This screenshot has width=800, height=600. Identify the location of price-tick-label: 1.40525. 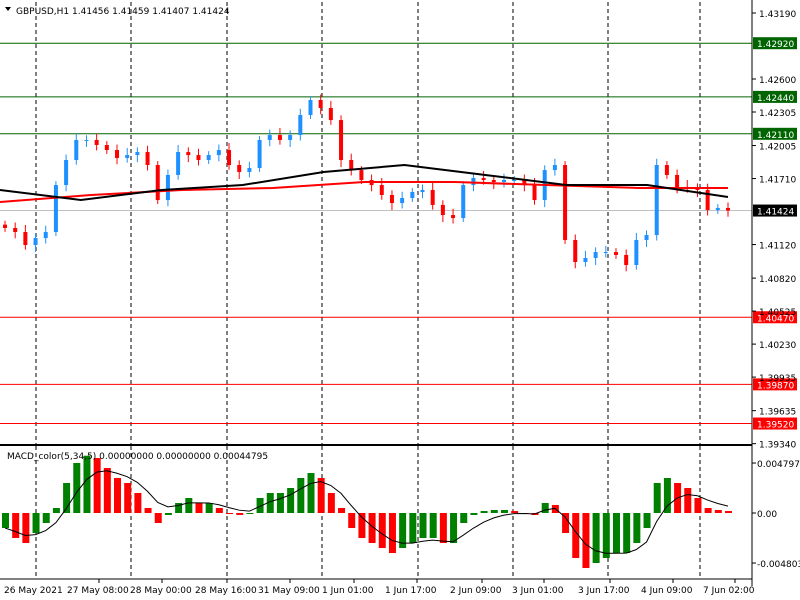
(777, 313).